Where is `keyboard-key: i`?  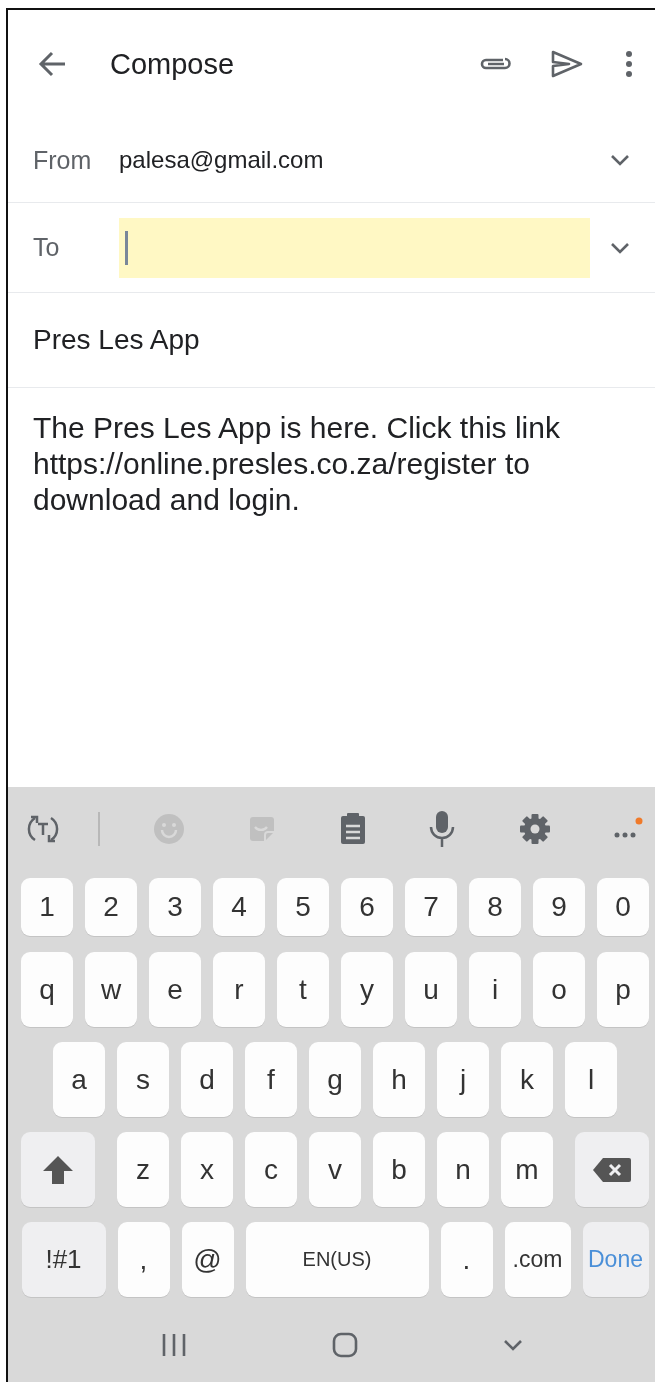 keyboard-key: i is located at coordinates (495, 989).